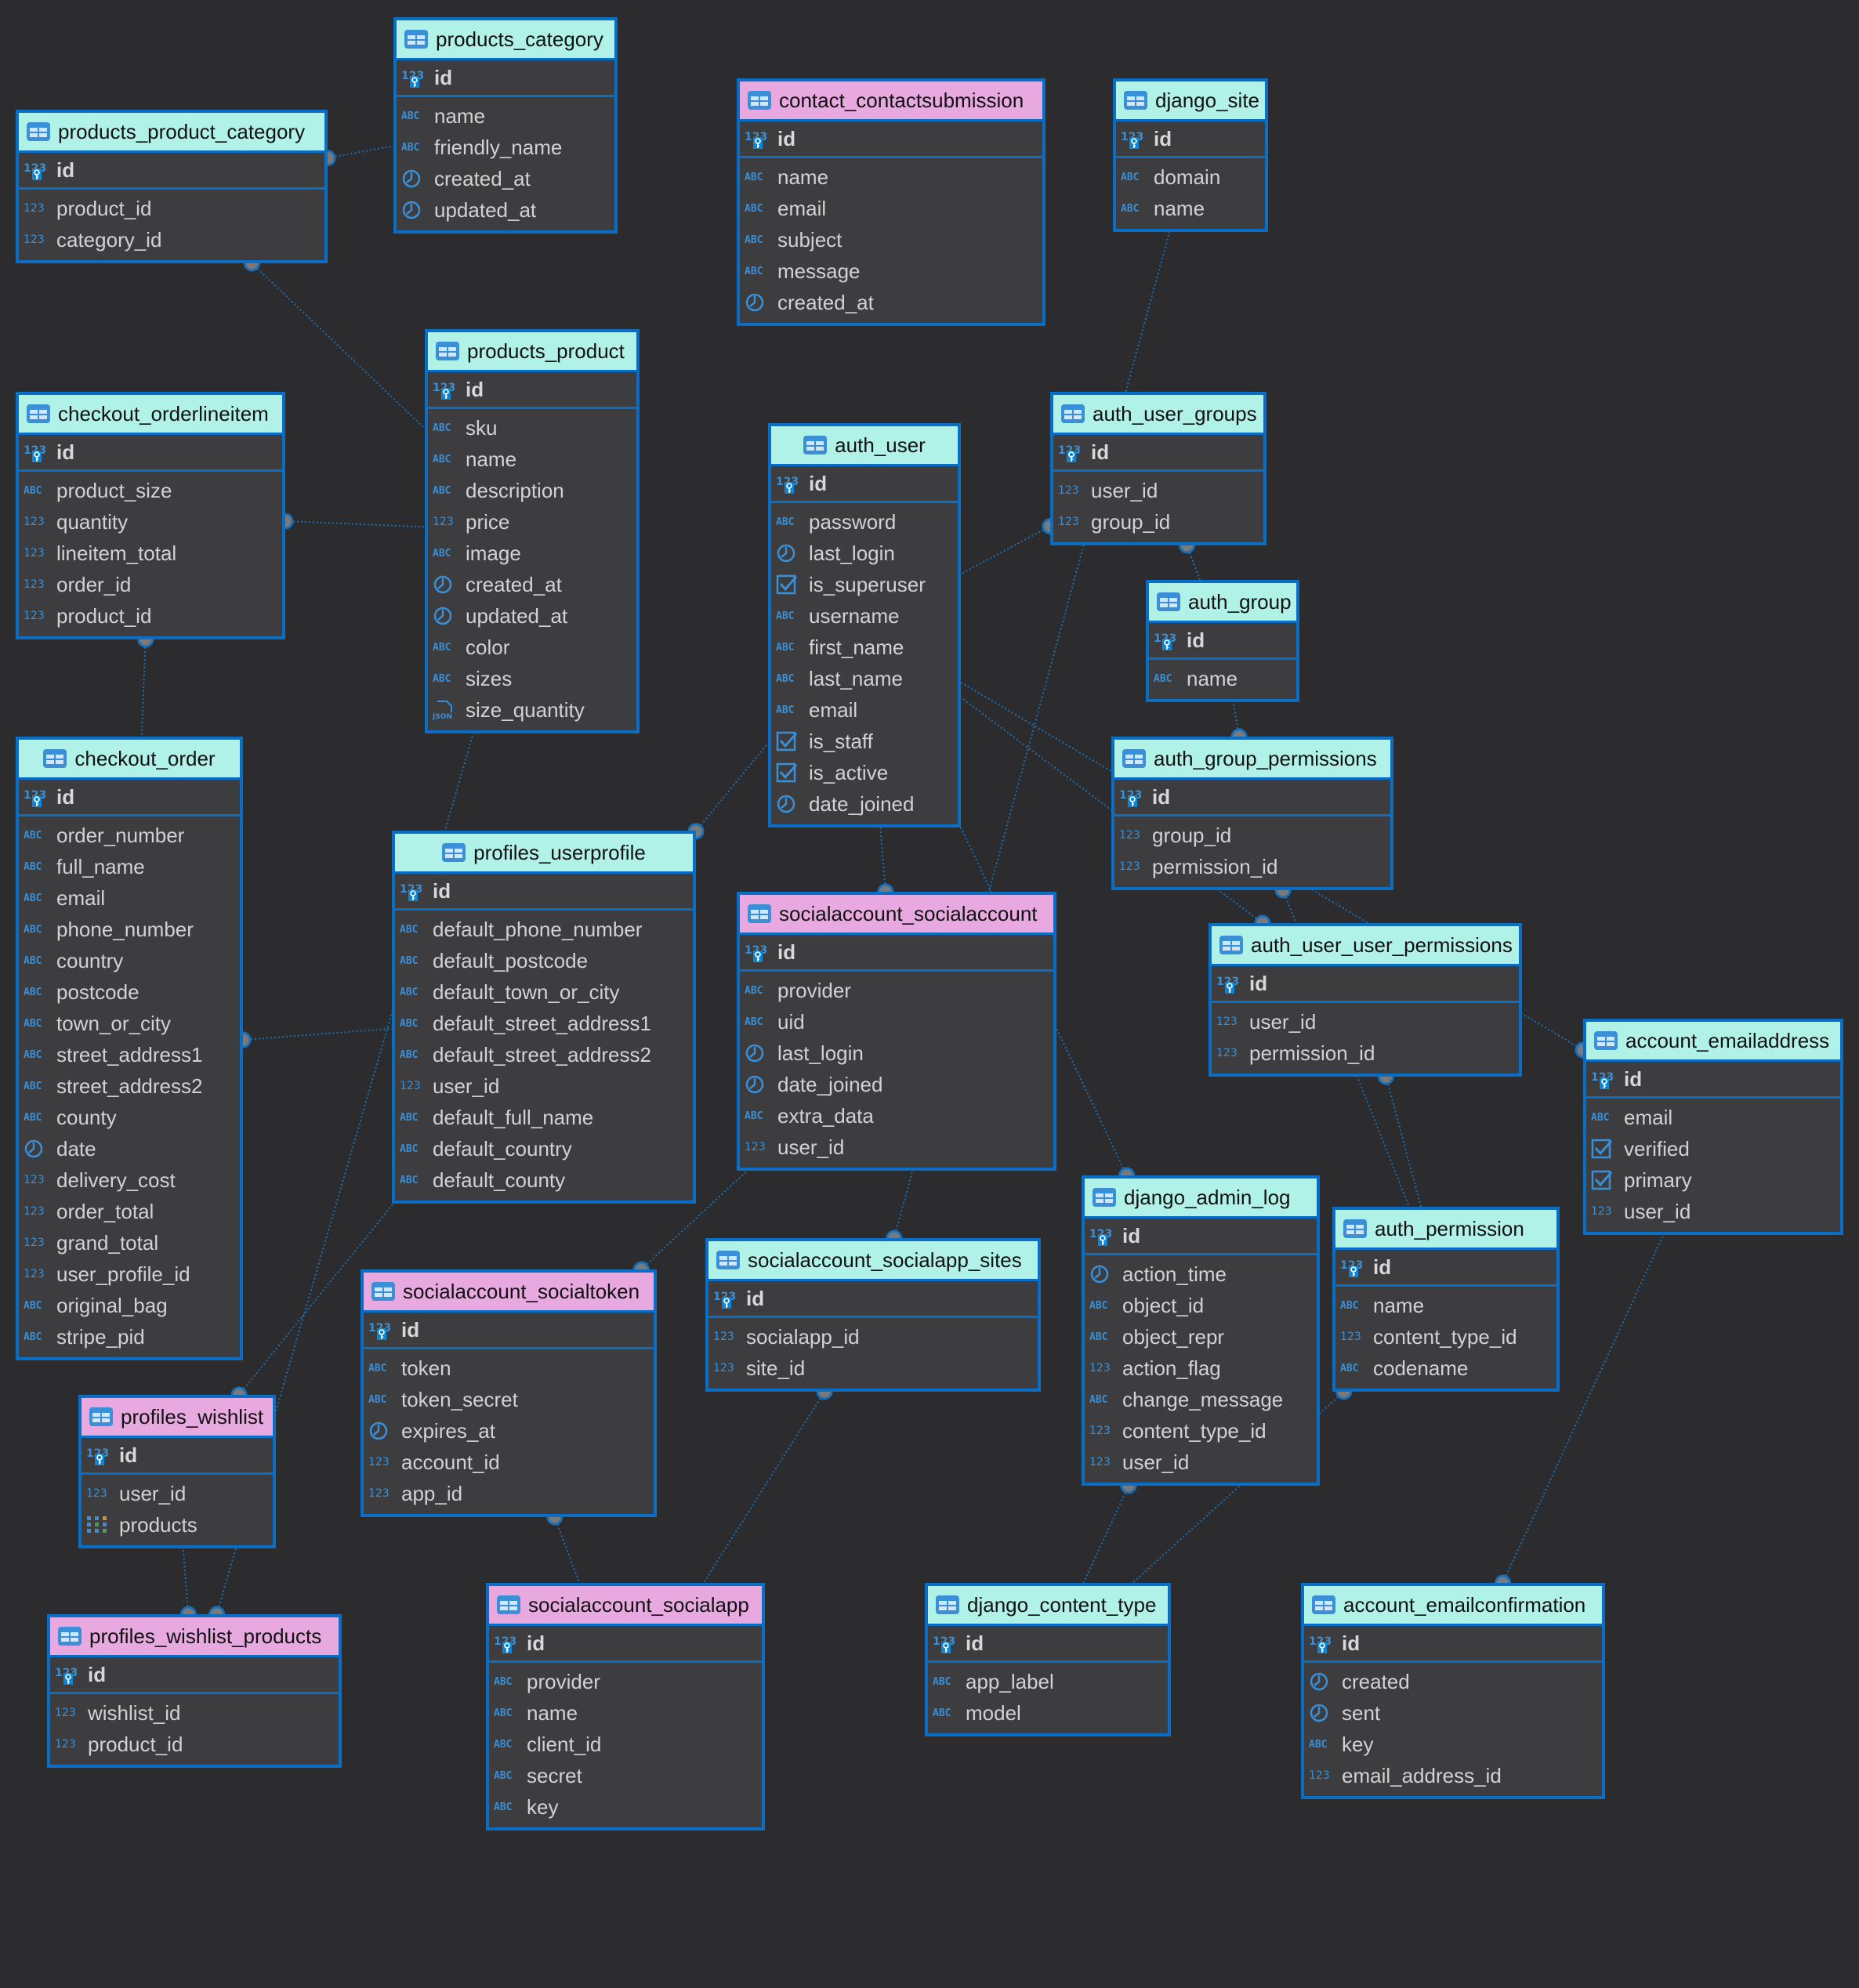  I want to click on column-row: ABC stripe_pid, so click(129, 1336).